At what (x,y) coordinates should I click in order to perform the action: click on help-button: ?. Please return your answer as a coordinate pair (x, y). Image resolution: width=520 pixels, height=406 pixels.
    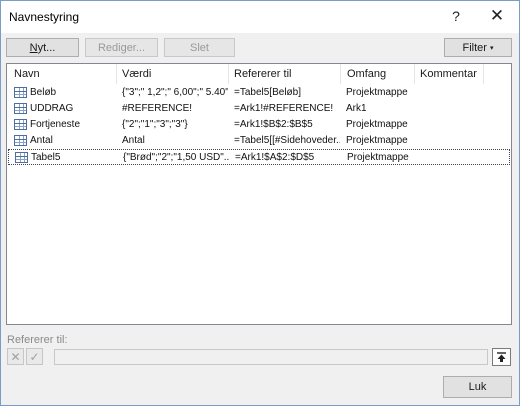
    Looking at the image, I should click on (456, 16).